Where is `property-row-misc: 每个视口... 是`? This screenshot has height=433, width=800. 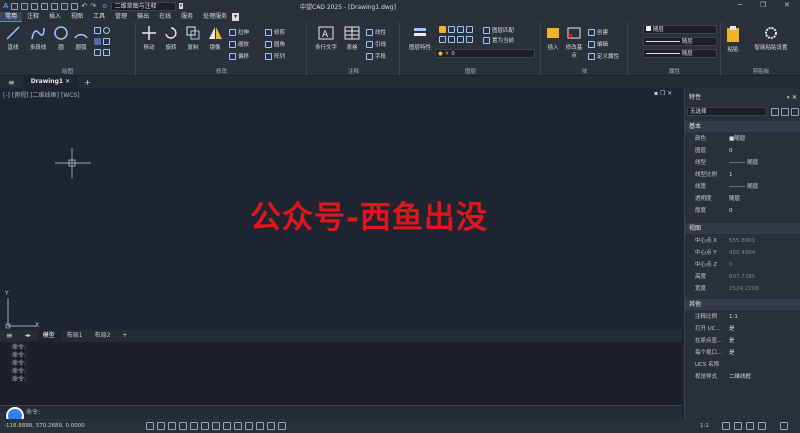 property-row-misc: 每个视口... 是 is located at coordinates (742, 353).